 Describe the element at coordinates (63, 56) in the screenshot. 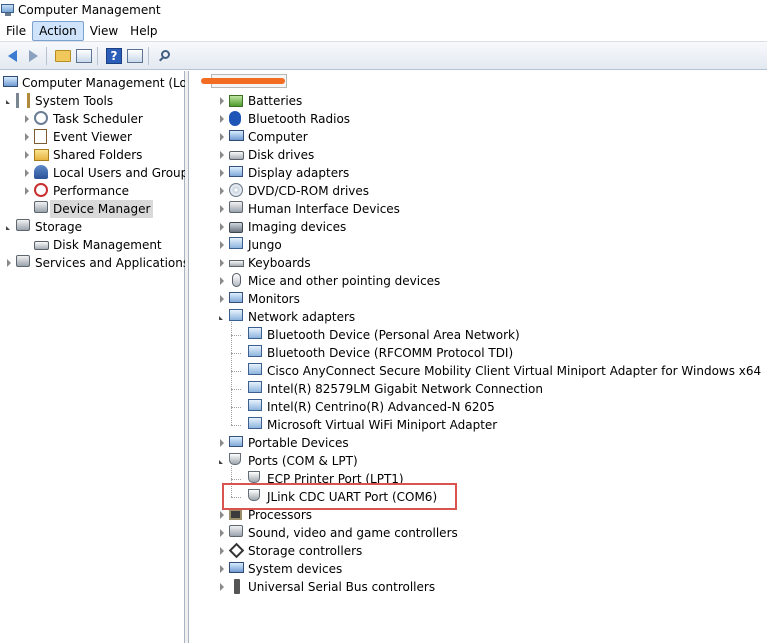

I see `up-one-level-button` at that location.